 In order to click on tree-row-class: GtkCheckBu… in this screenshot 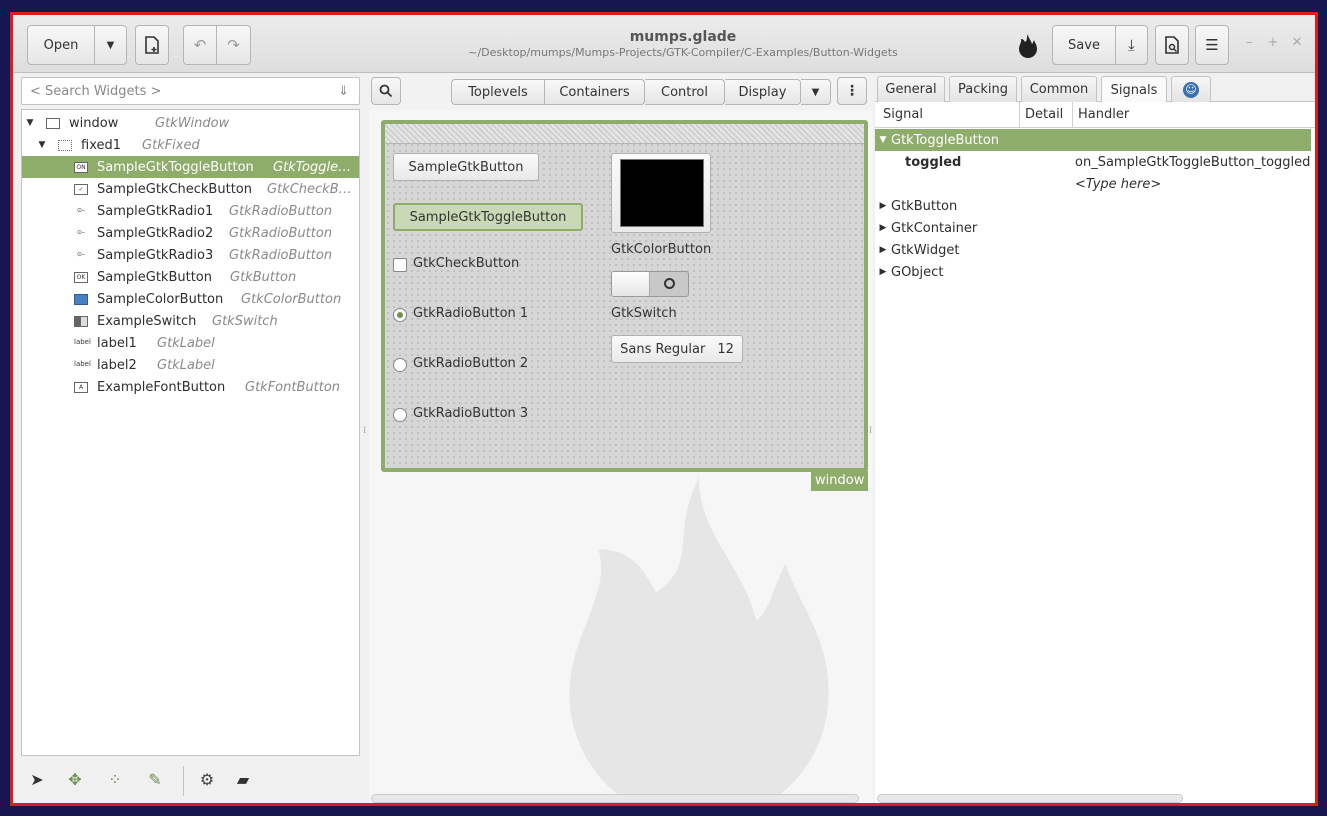, I will do `click(310, 189)`.